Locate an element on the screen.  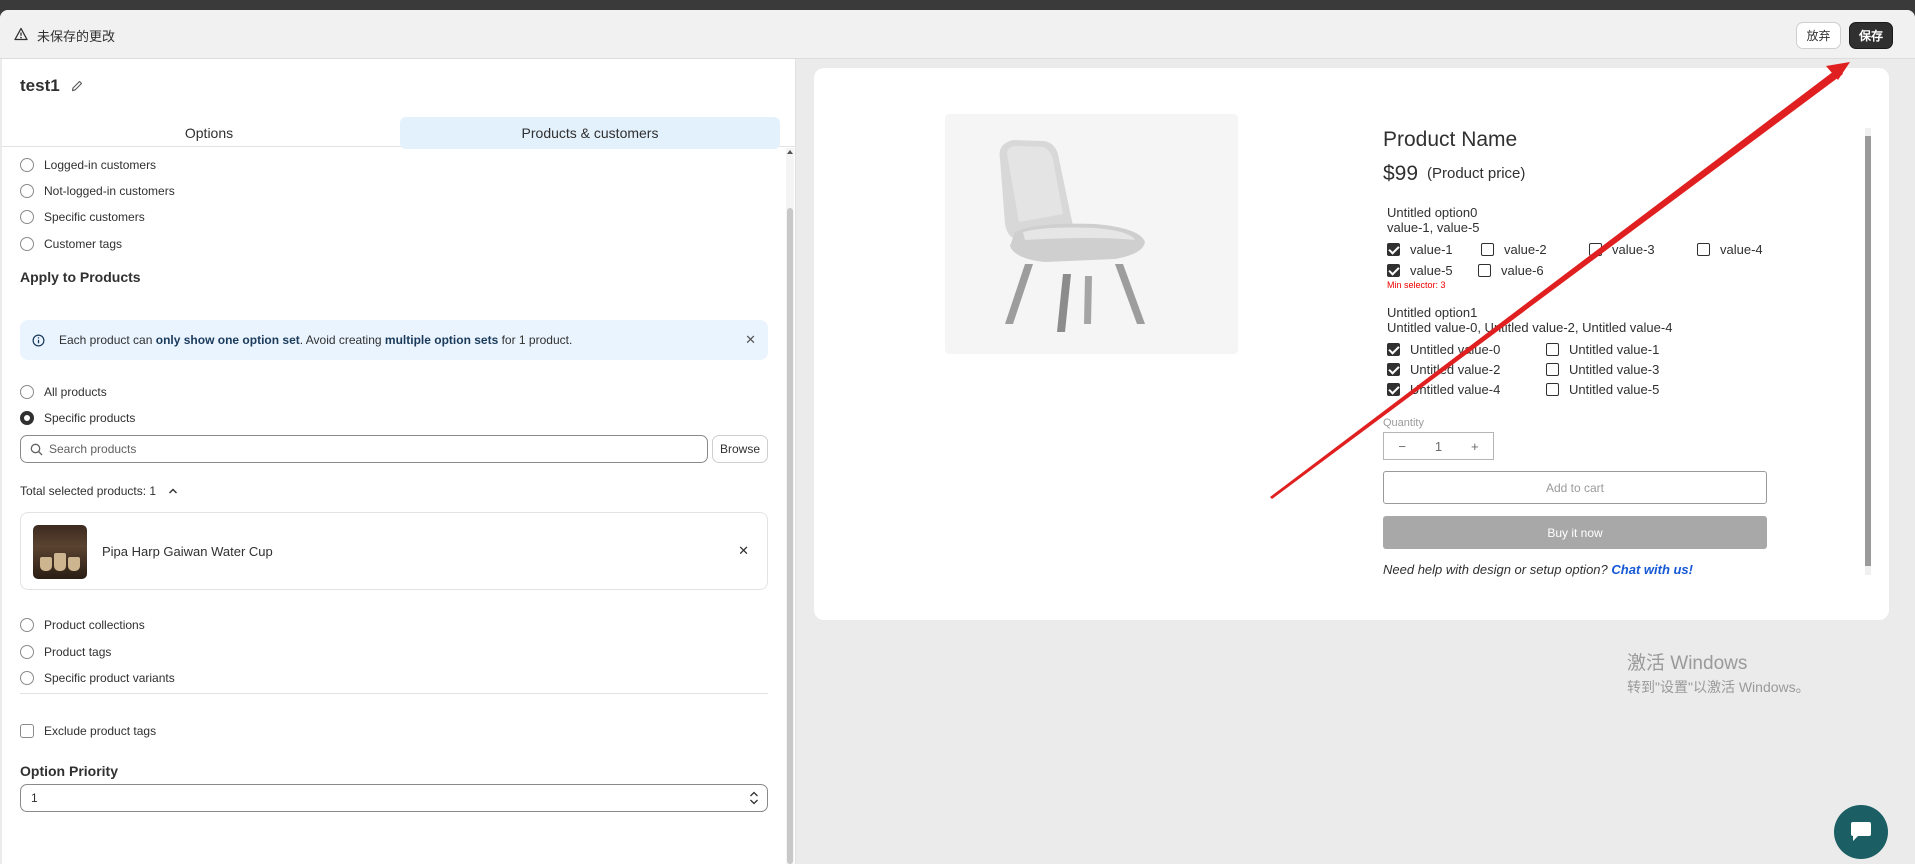
preview-scrollbar is located at coordinates (1868, 351).